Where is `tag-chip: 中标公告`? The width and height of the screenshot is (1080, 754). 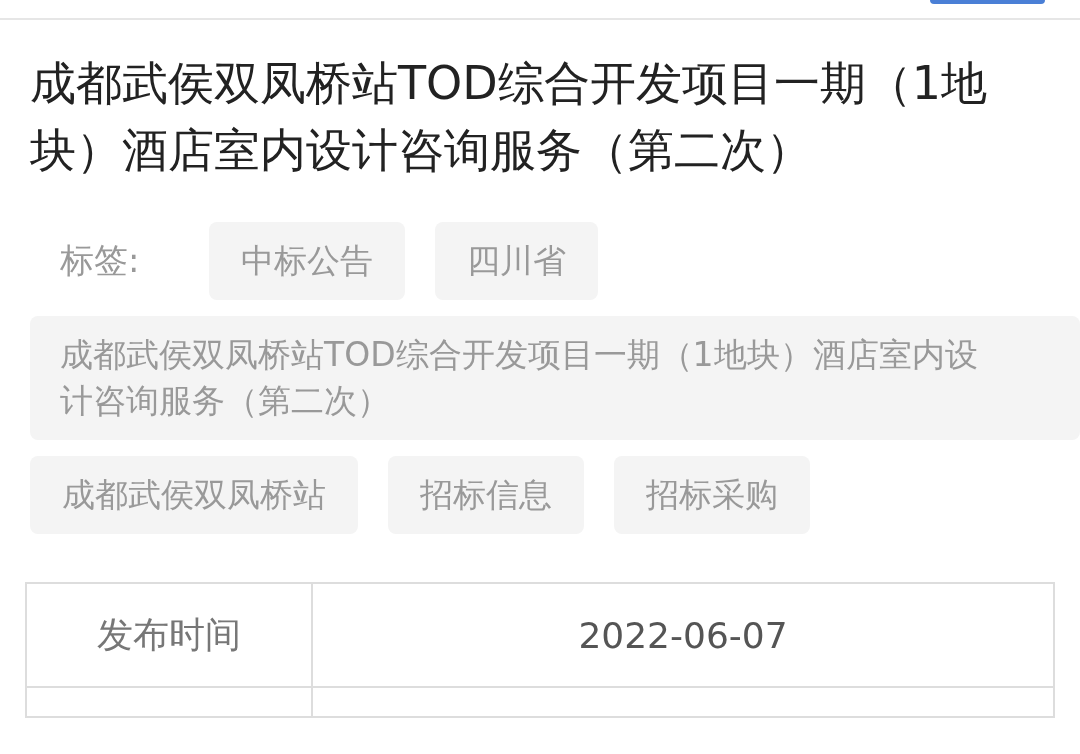 tag-chip: 中标公告 is located at coordinates (307, 261).